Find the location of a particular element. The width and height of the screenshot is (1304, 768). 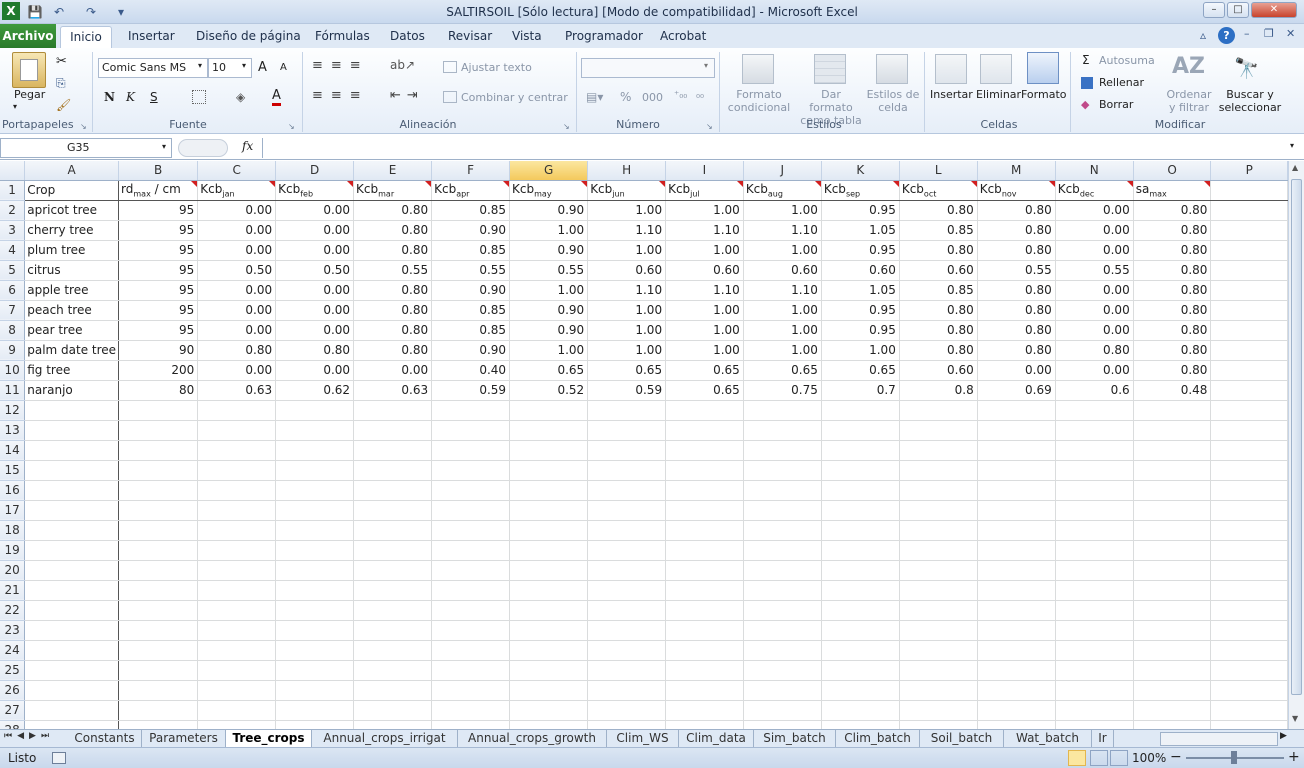

header-cell-kcb: Kcbaug is located at coordinates (782, 190).